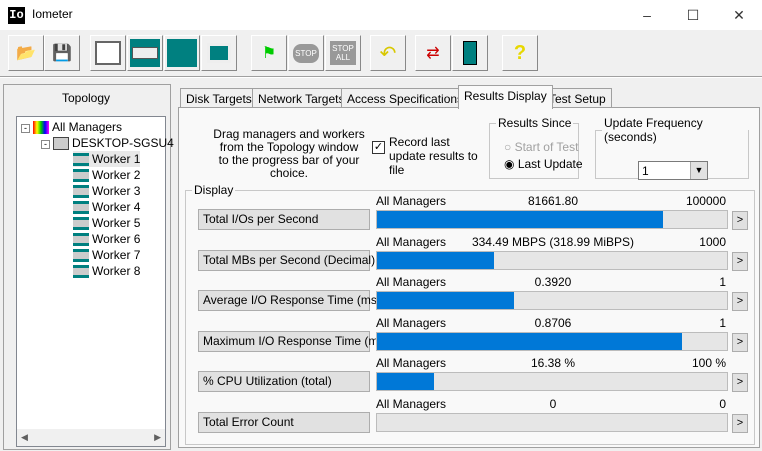 This screenshot has height=451, width=762. What do you see at coordinates (123, 143) in the screenshot?
I see `tree-label: DESKTOP-SGSU4` at bounding box center [123, 143].